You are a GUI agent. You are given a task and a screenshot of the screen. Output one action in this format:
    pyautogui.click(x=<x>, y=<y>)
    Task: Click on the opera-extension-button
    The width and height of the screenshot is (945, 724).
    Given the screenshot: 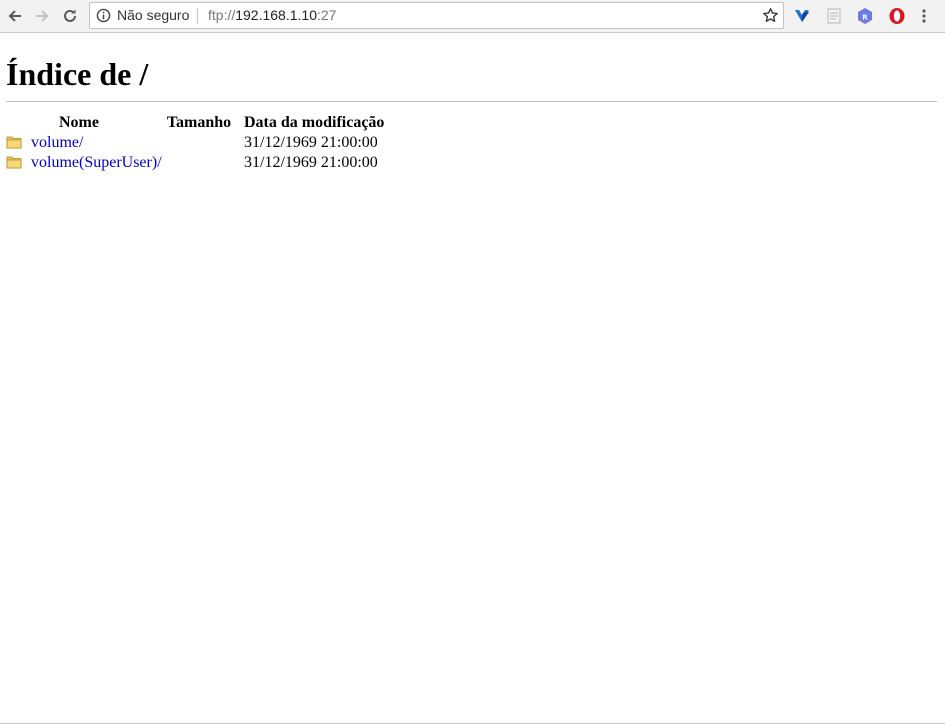 What is the action you would take?
    pyautogui.click(x=897, y=16)
    